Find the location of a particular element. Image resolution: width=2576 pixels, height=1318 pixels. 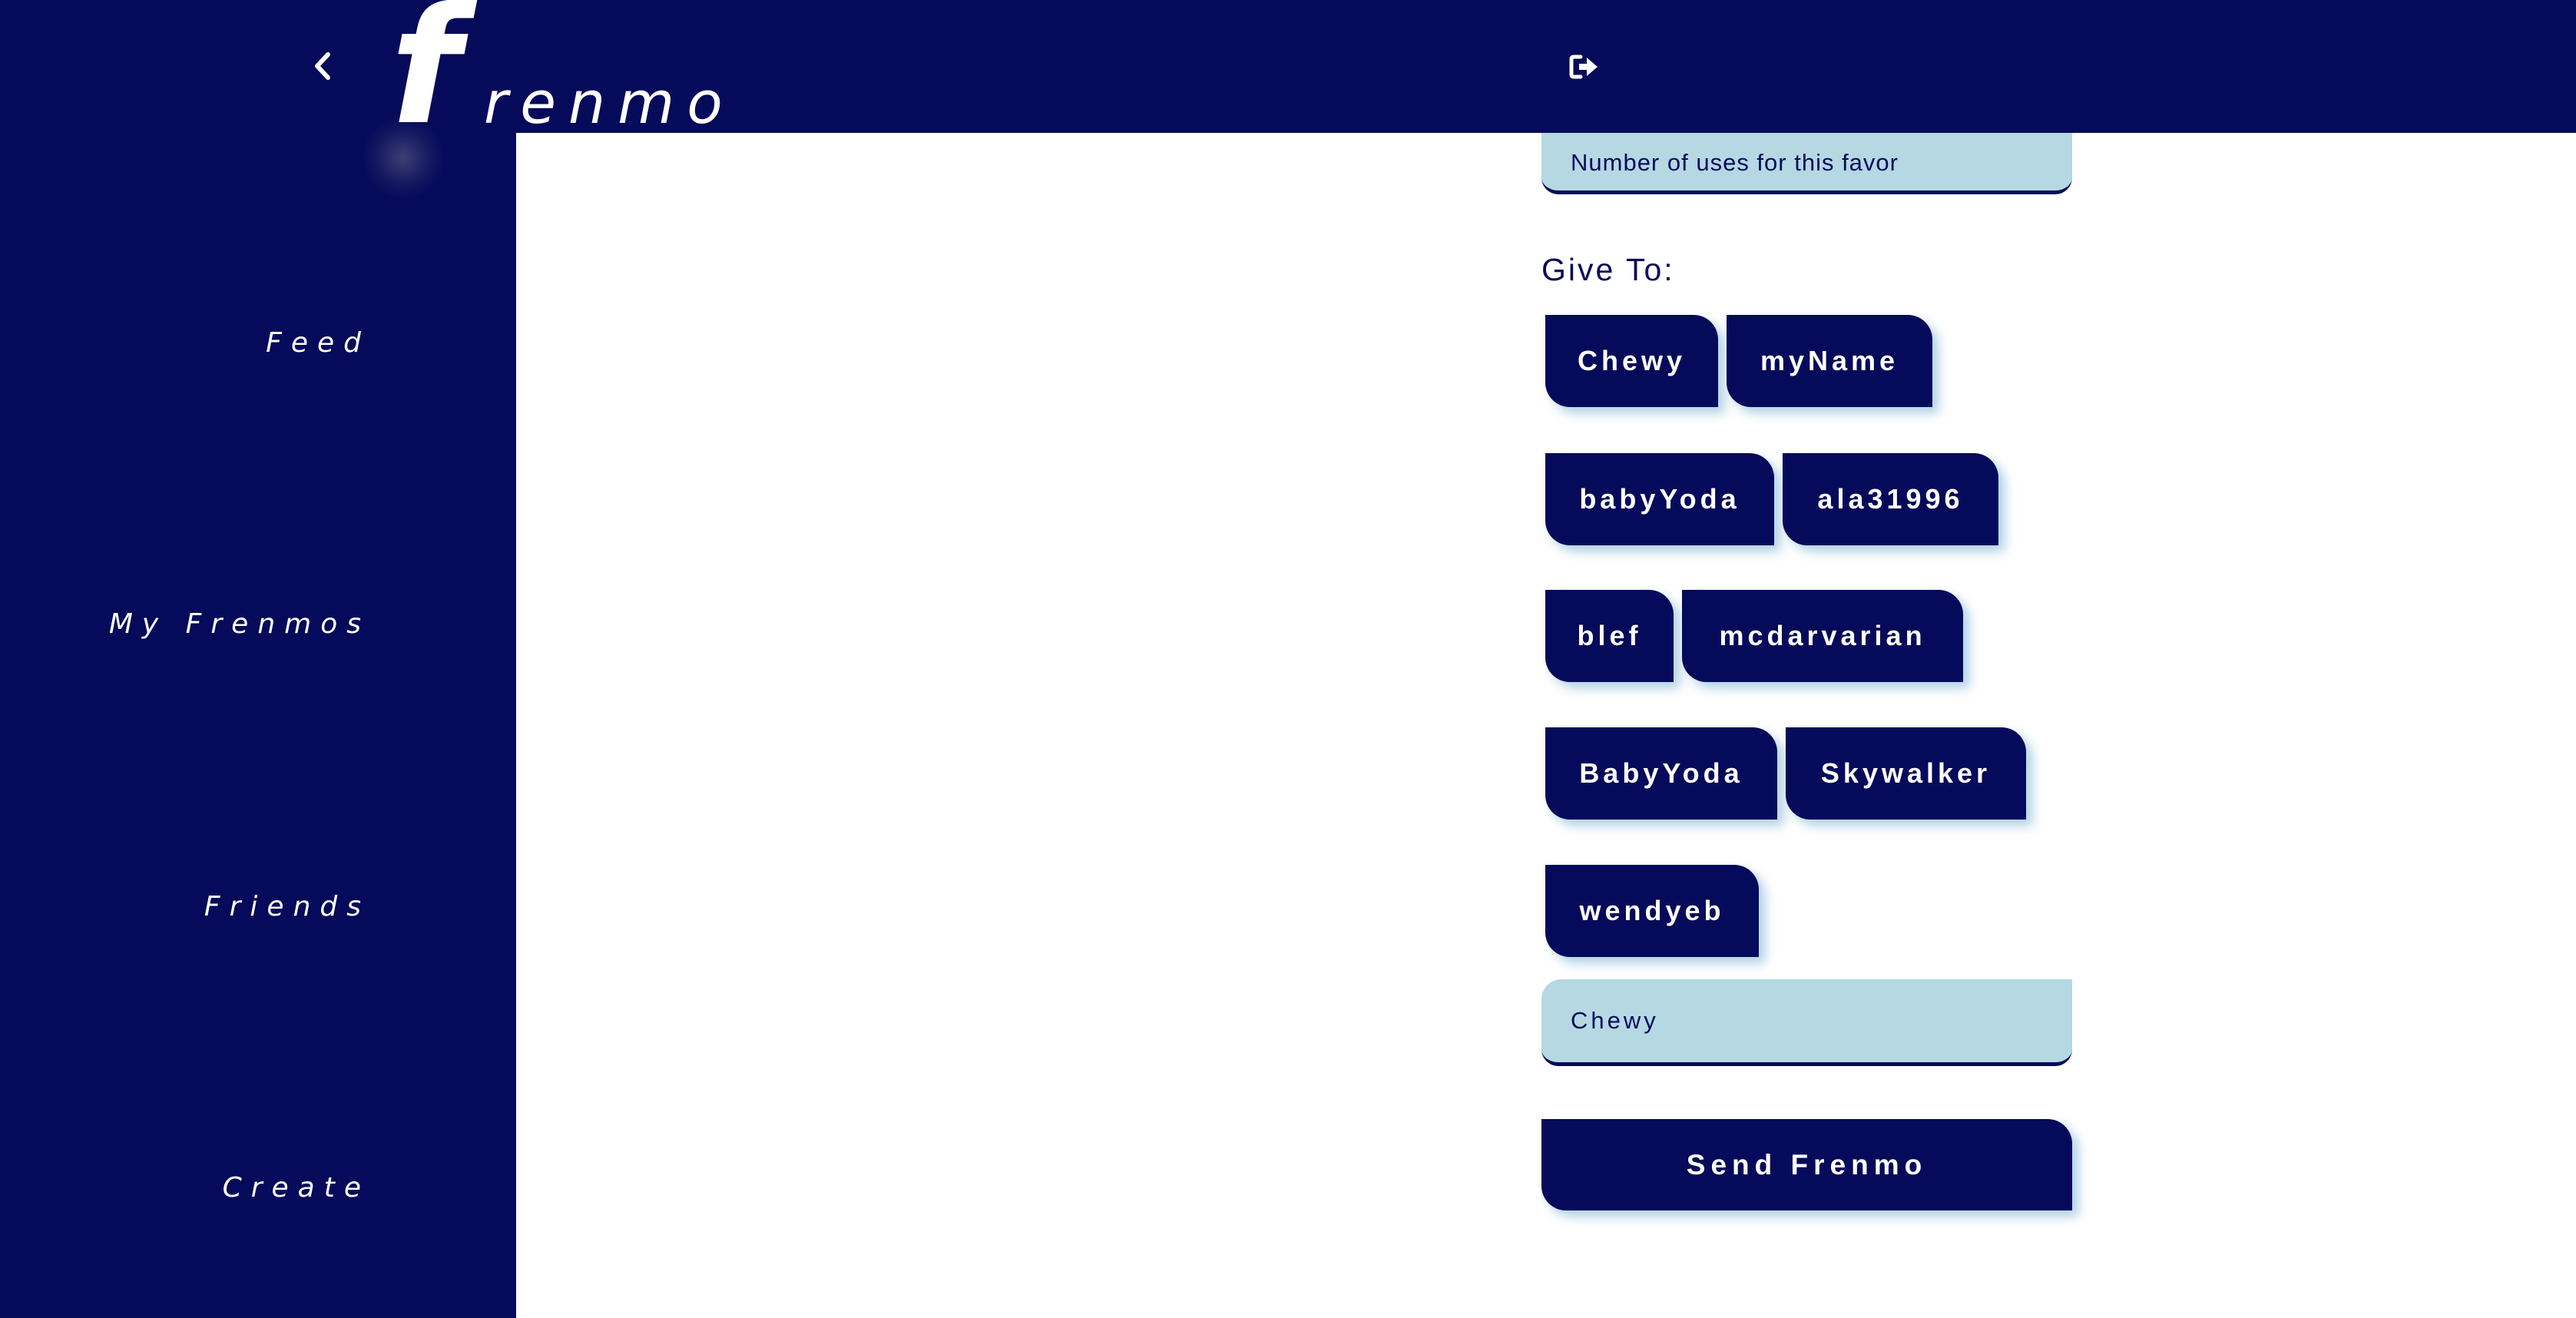

recipient-select: Chewy is located at coordinates (1806, 1023).